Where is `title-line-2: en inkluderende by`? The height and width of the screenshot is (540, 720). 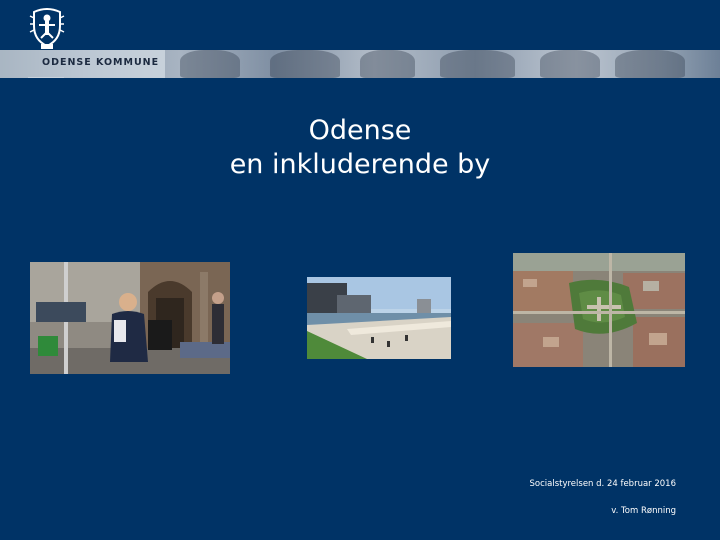
title-line-2: en inkluderende by is located at coordinates (360, 164).